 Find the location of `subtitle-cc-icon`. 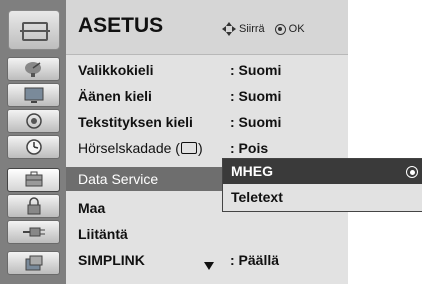

subtitle-cc-icon is located at coordinates (188, 148).